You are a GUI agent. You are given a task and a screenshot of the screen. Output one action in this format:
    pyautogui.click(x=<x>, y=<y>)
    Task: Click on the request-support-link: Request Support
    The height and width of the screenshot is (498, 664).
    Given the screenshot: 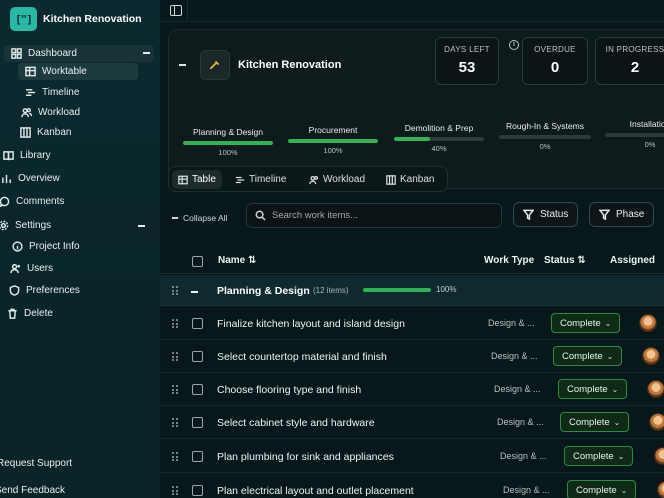 What is the action you would take?
    pyautogui.click(x=36, y=463)
    